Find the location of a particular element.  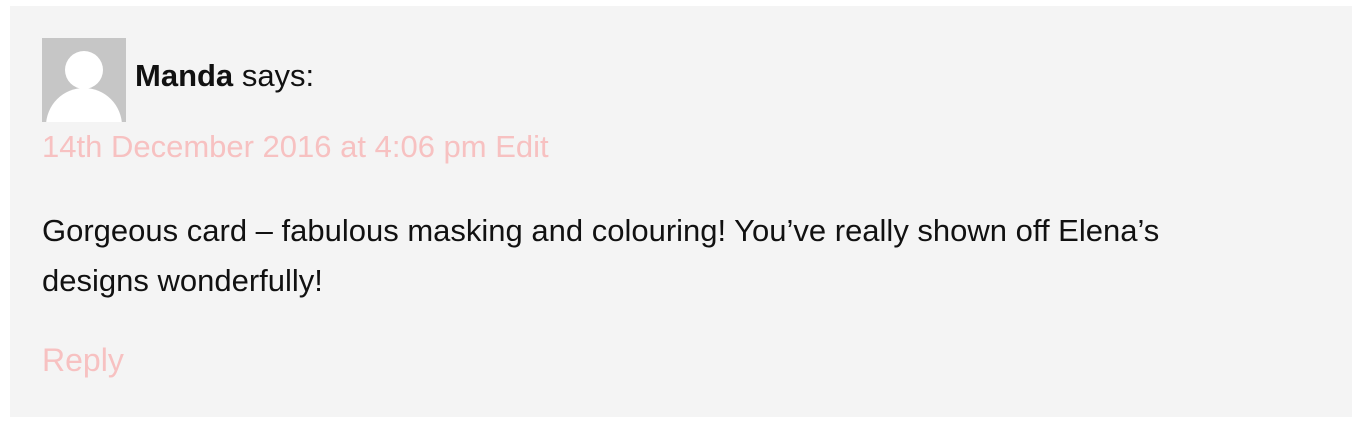

avatar-silhouette is located at coordinates (84, 86).